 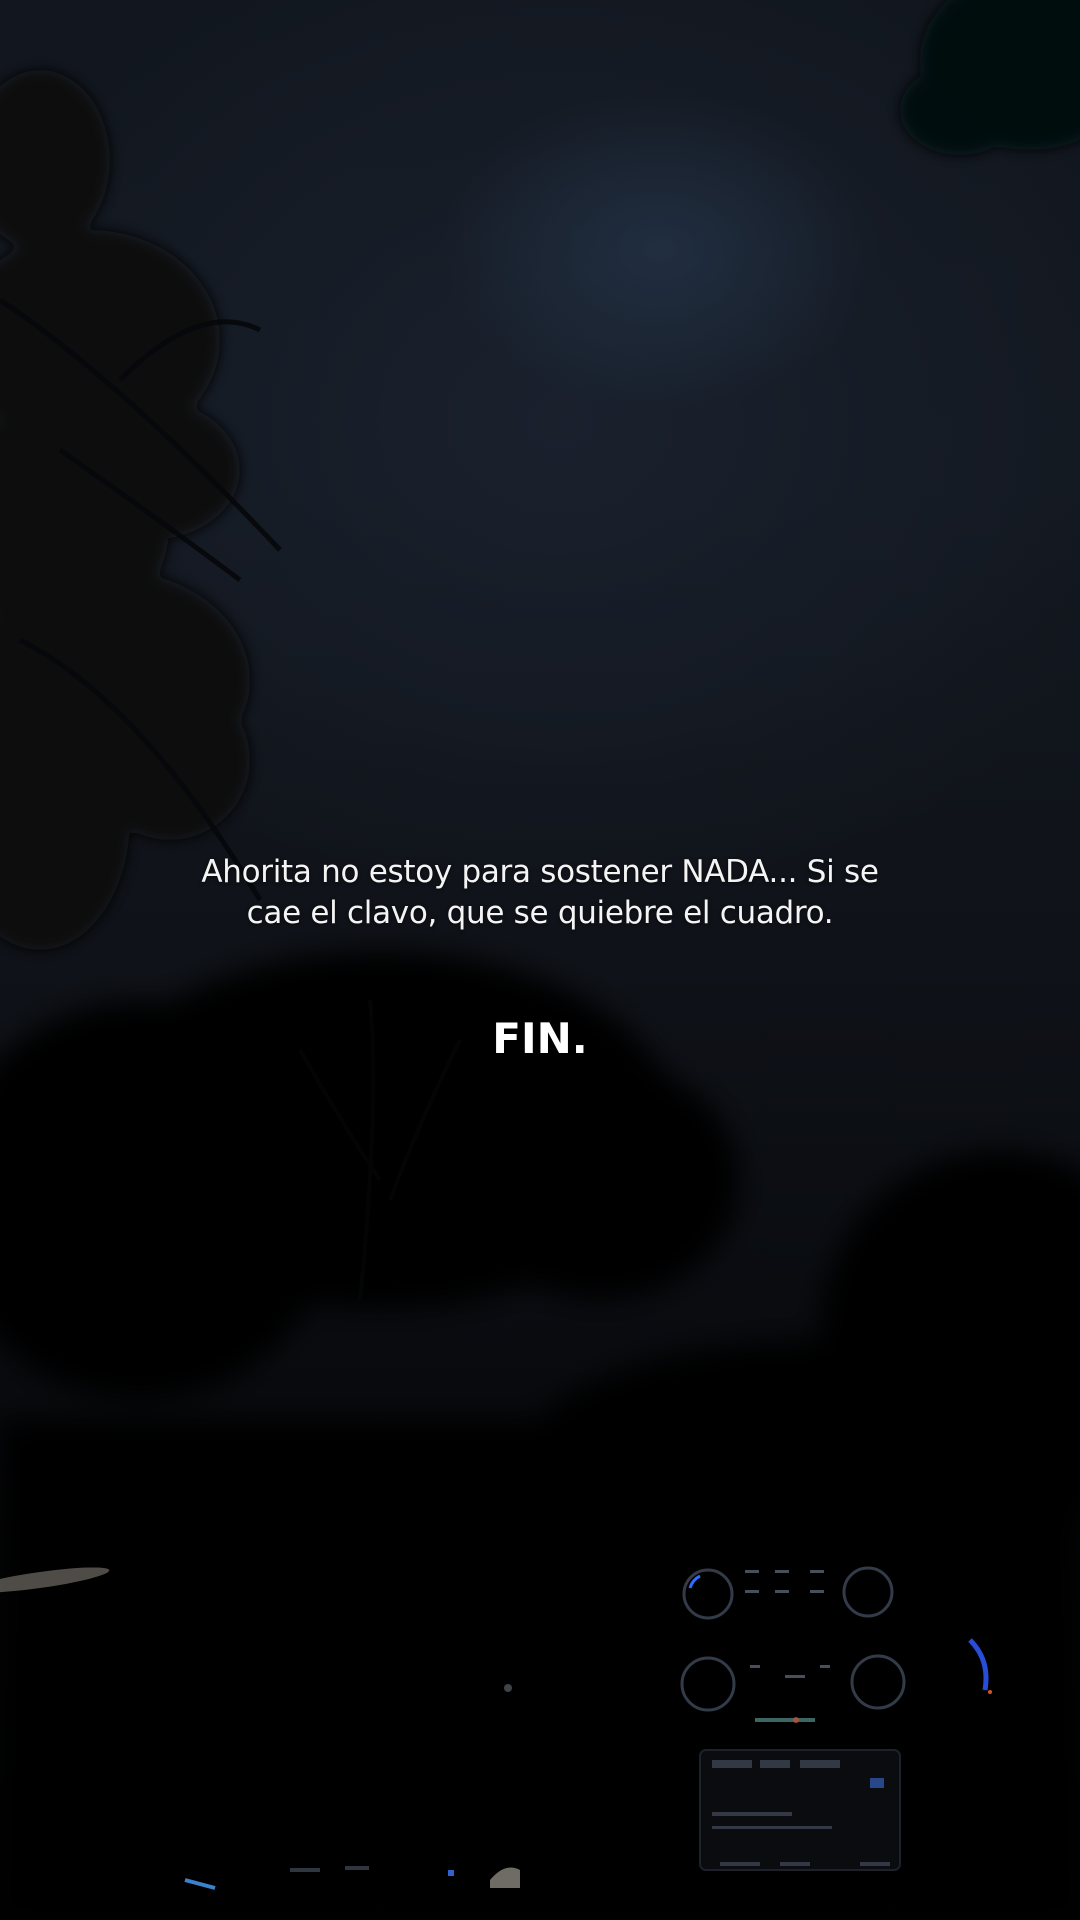 I want to click on gauge-top-right, so click(x=868, y=1592).